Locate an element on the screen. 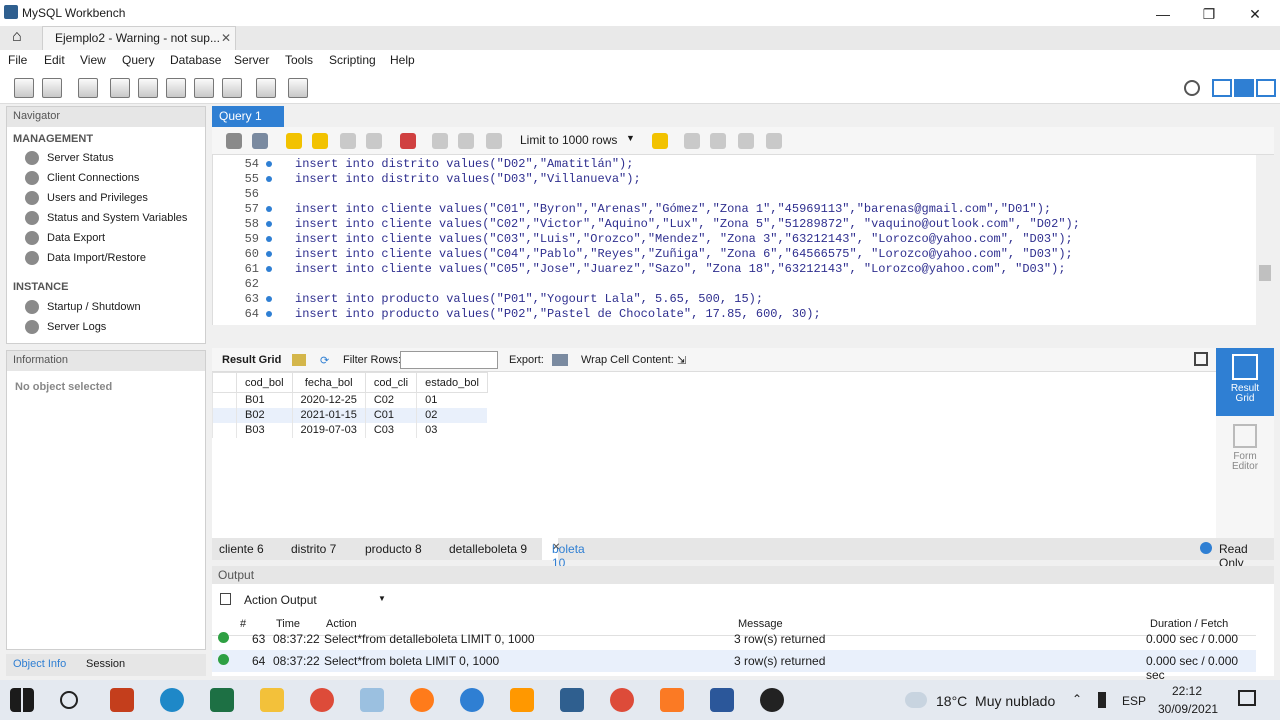 The height and width of the screenshot is (720, 1280). cell: 02 is located at coordinates (452, 415).